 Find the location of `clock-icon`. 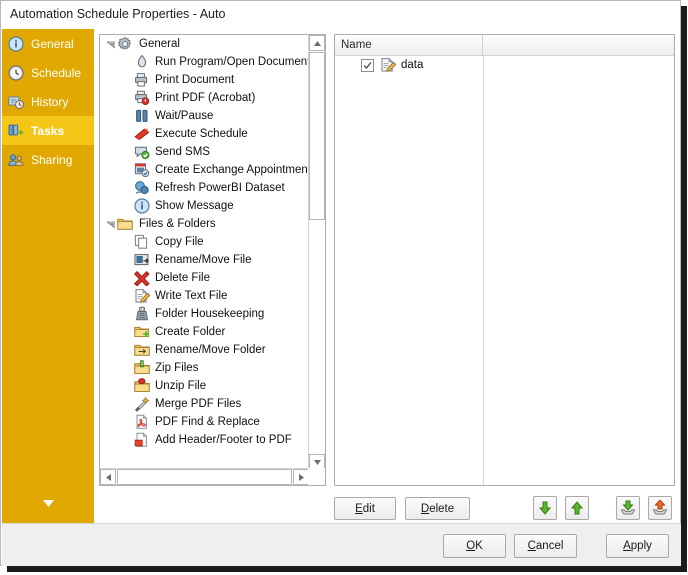

clock-icon is located at coordinates (16, 72).